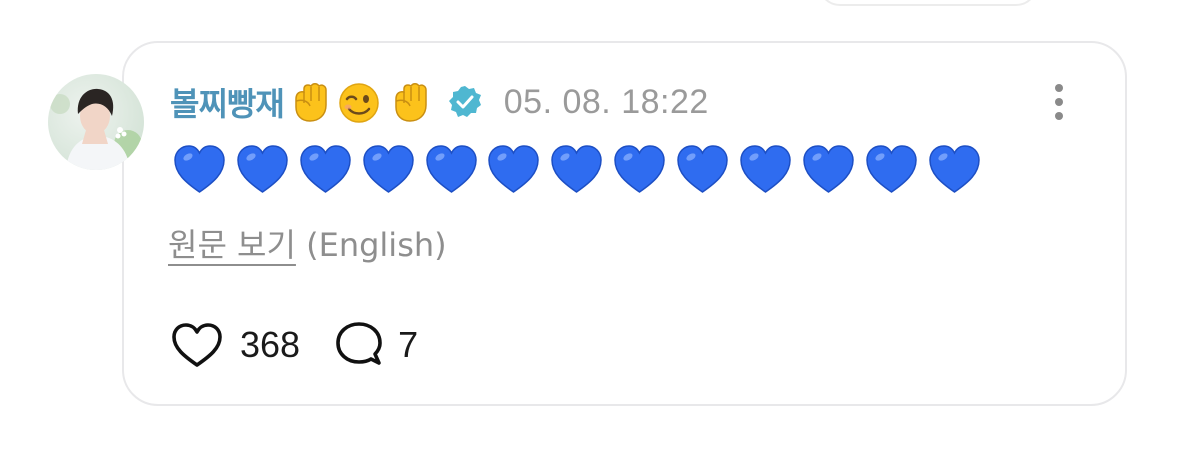  I want to click on winking-face-icon, so click(359, 102).